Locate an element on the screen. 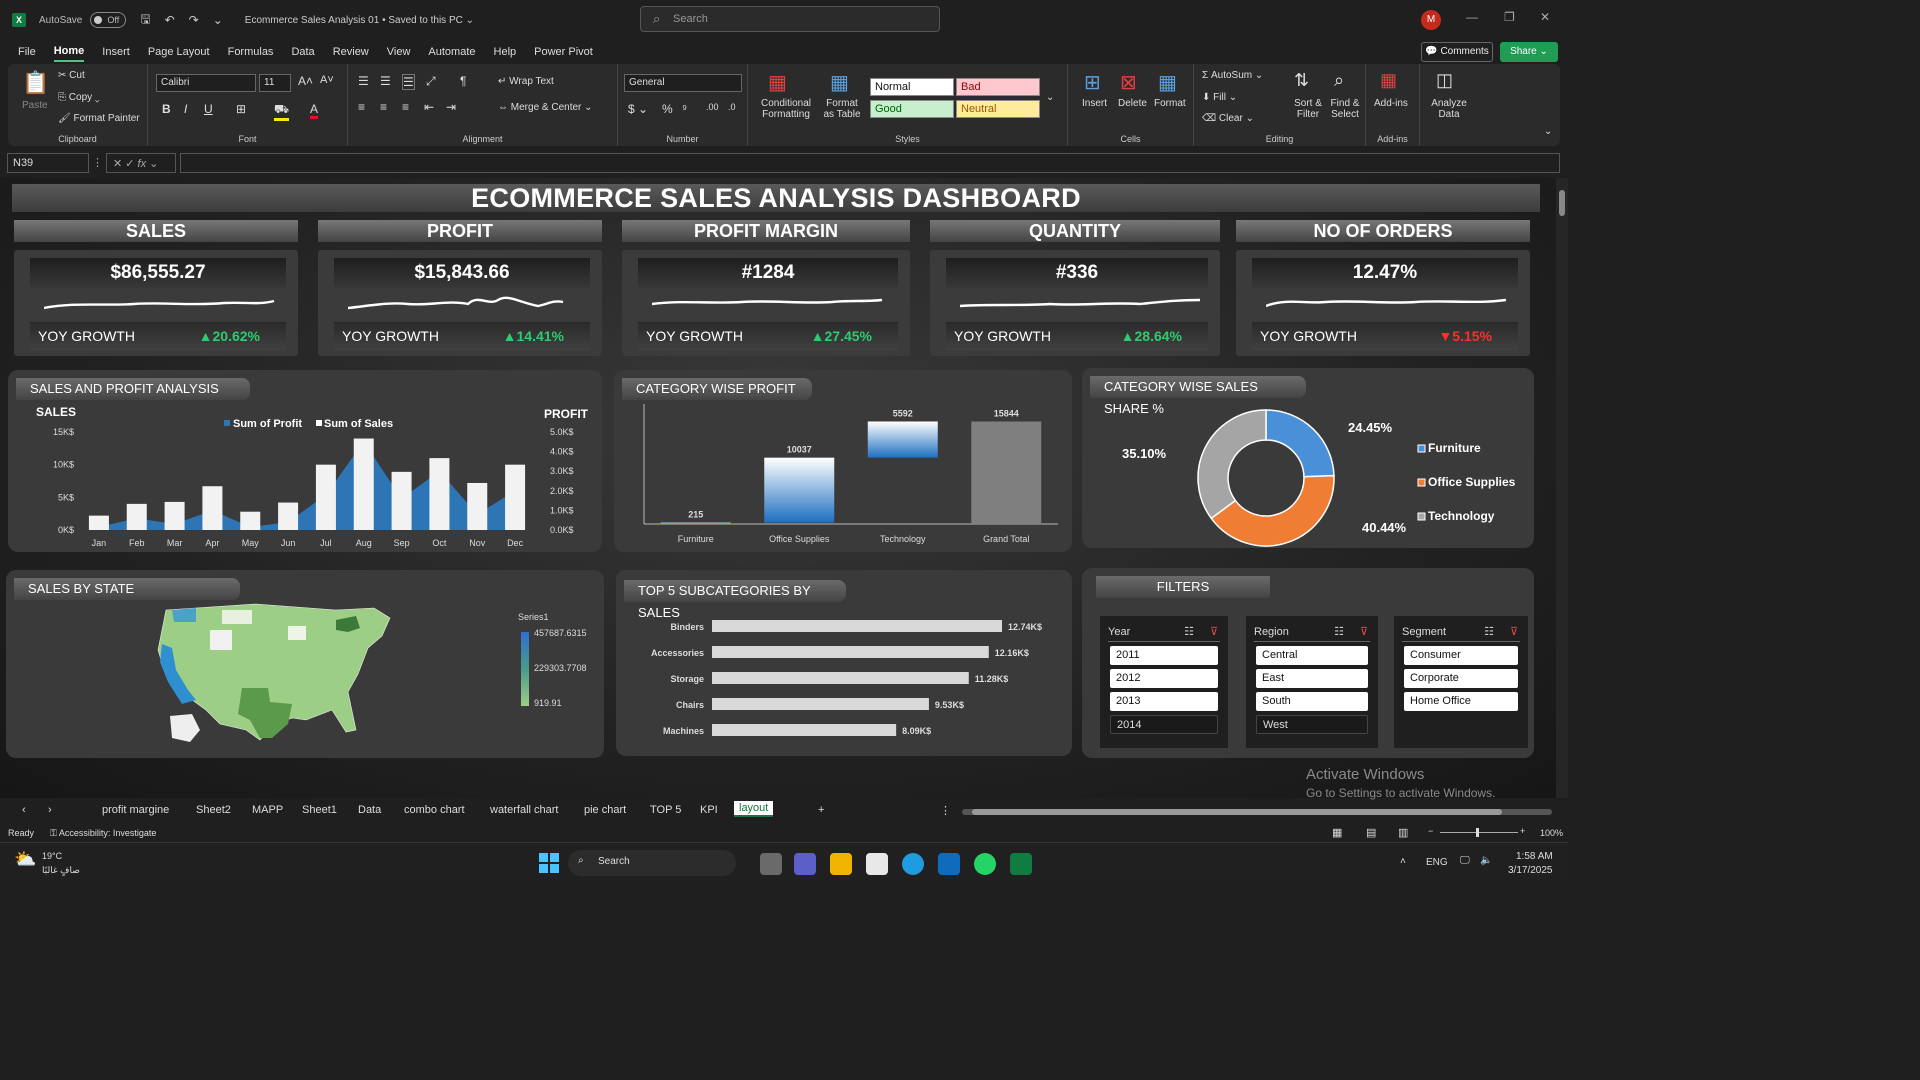  menu-formulas: Formulas is located at coordinates (251, 52).